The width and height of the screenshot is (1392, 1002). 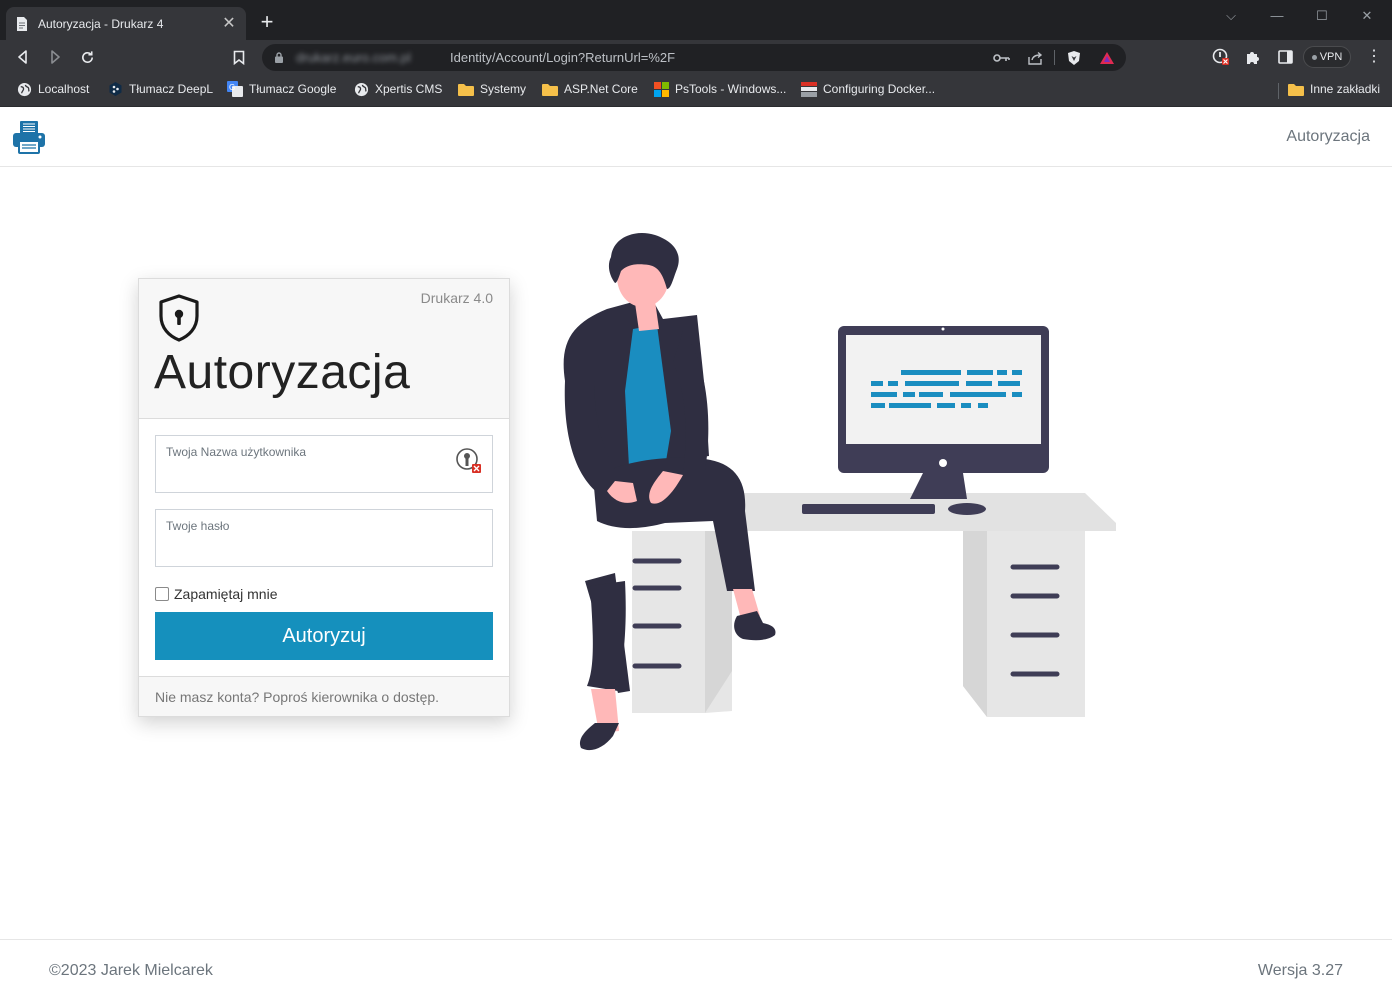 I want to click on browser-titlebar: Autoryzacja - Drukarz 4 ✕ + ⌵ — ☐ ✕, so click(x=696, y=20).